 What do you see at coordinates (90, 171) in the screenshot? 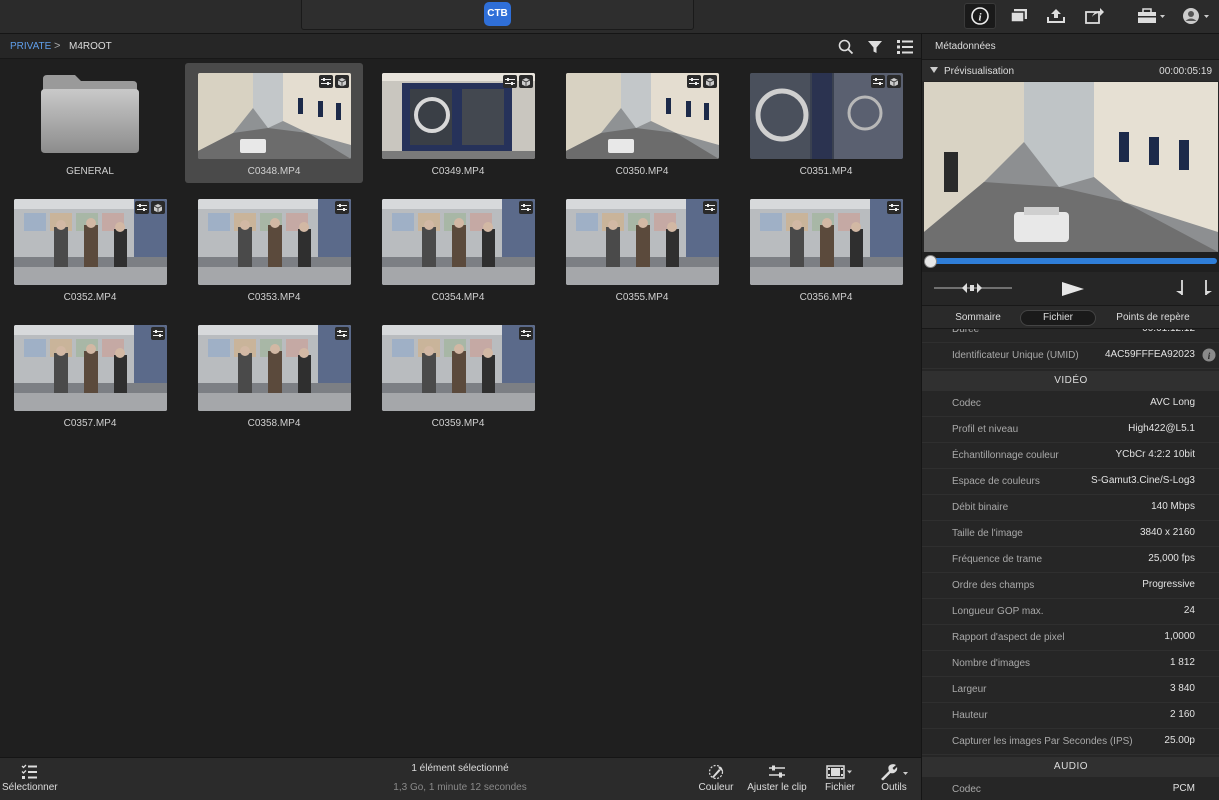
I see `folder-label: GENERAL` at bounding box center [90, 171].